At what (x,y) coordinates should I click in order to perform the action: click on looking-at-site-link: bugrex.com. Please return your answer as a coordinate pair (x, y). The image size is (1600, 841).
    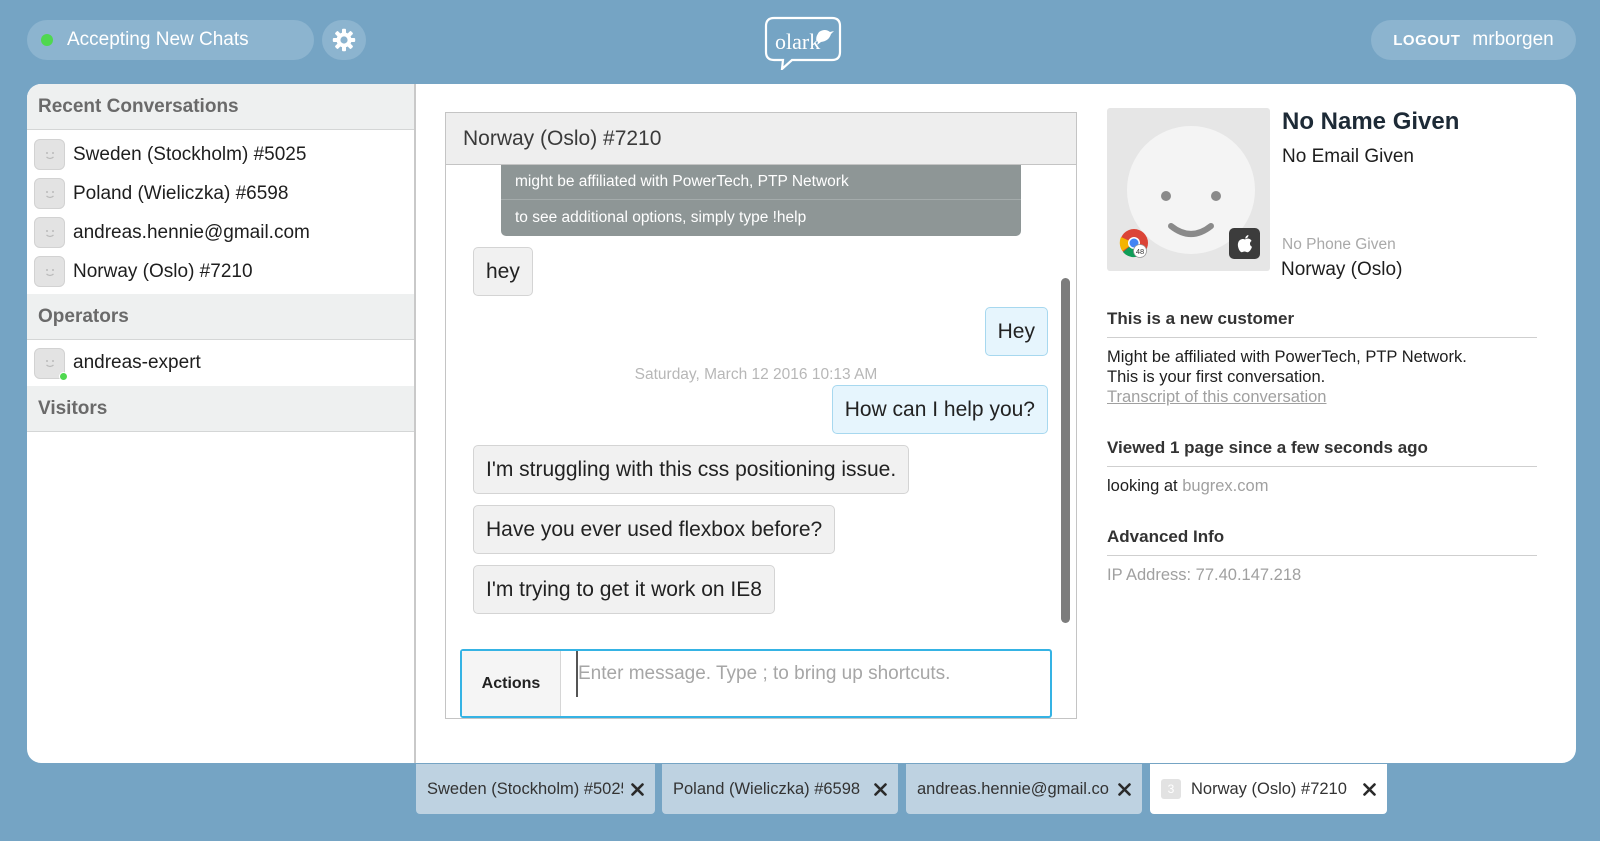
    Looking at the image, I should click on (1225, 486).